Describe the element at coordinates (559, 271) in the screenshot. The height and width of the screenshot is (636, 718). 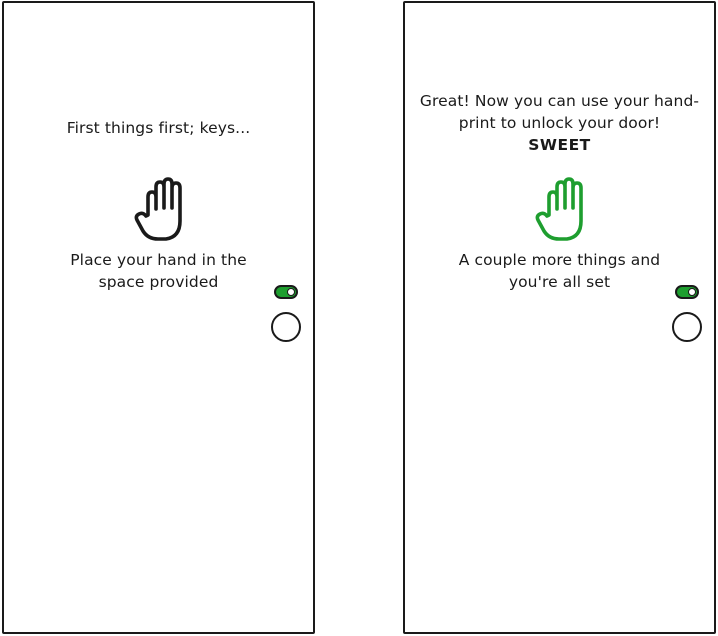
I see `instruction-text: A couple more things and you're all set` at that location.